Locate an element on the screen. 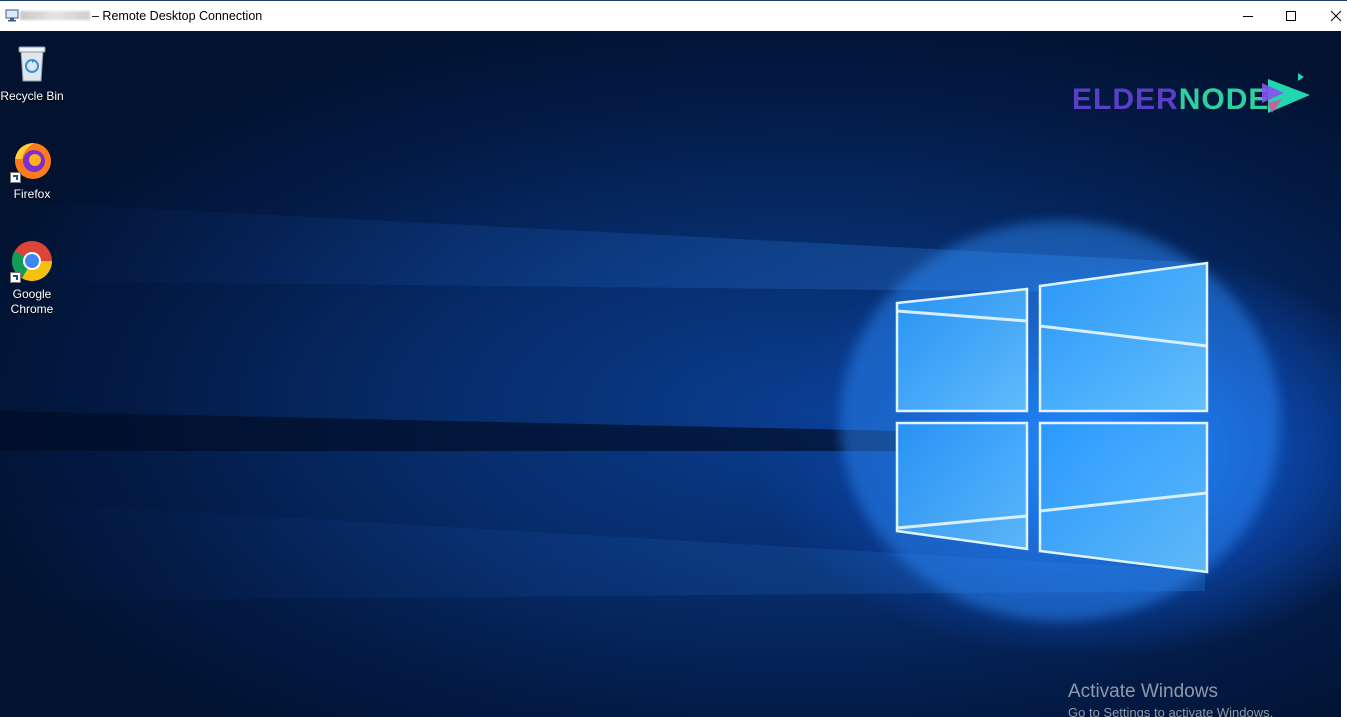 The width and height of the screenshot is (1347, 717). eldernode-mark-icon is located at coordinates (1286, 93).